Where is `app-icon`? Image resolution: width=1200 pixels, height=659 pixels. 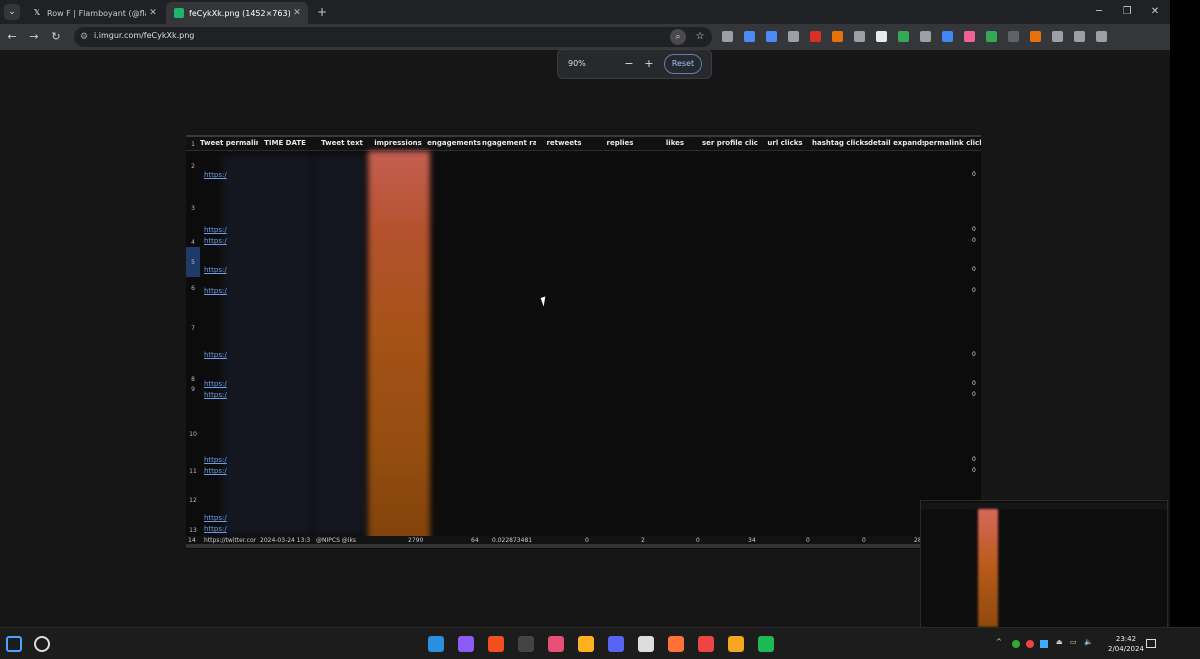
app-icon is located at coordinates (586, 644).